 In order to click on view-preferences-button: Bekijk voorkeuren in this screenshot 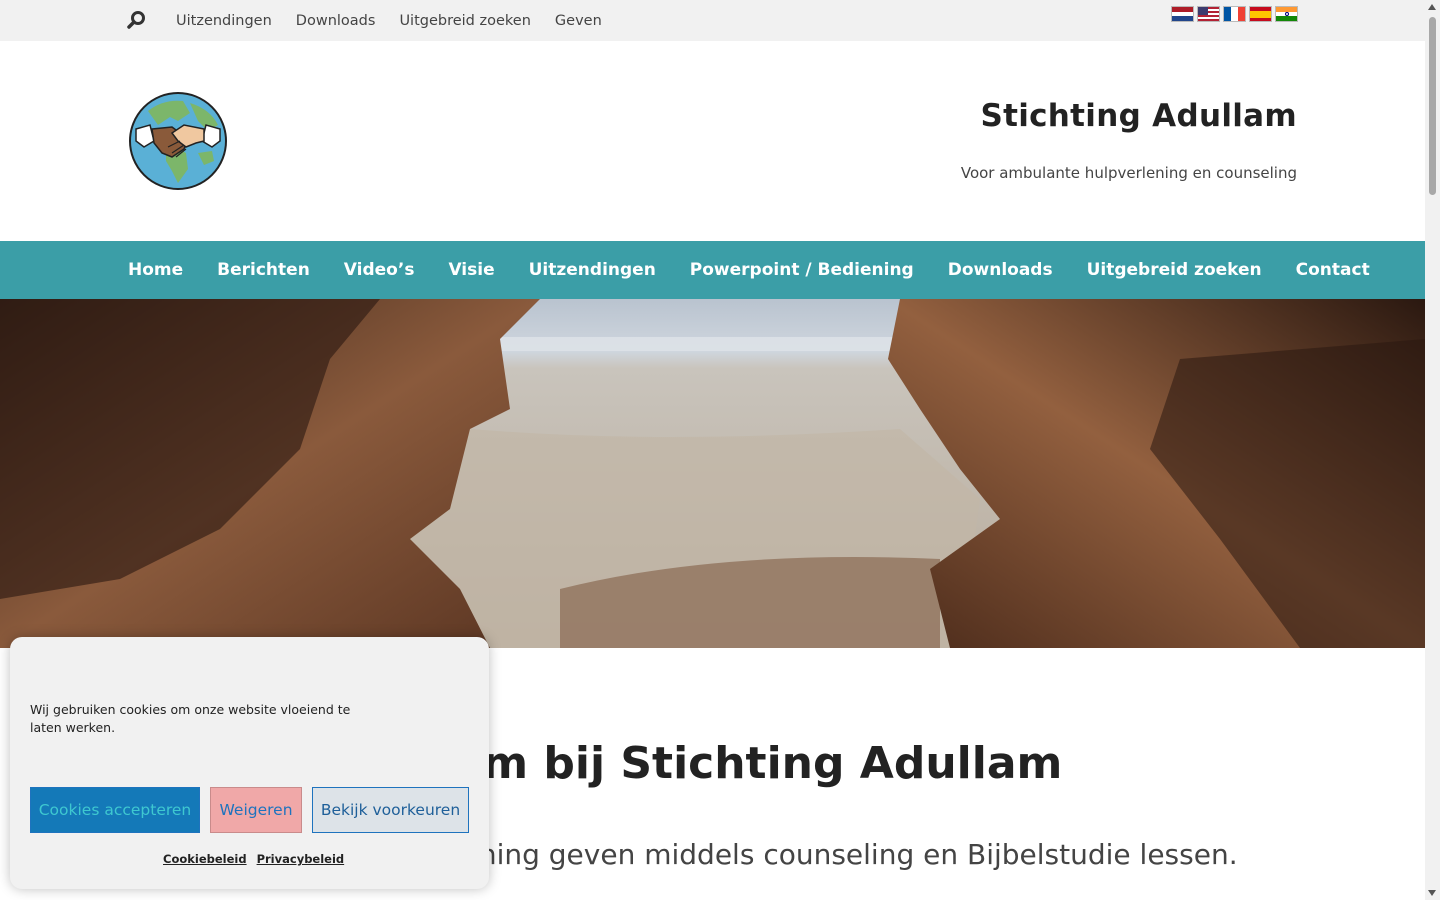, I will do `click(390, 810)`.